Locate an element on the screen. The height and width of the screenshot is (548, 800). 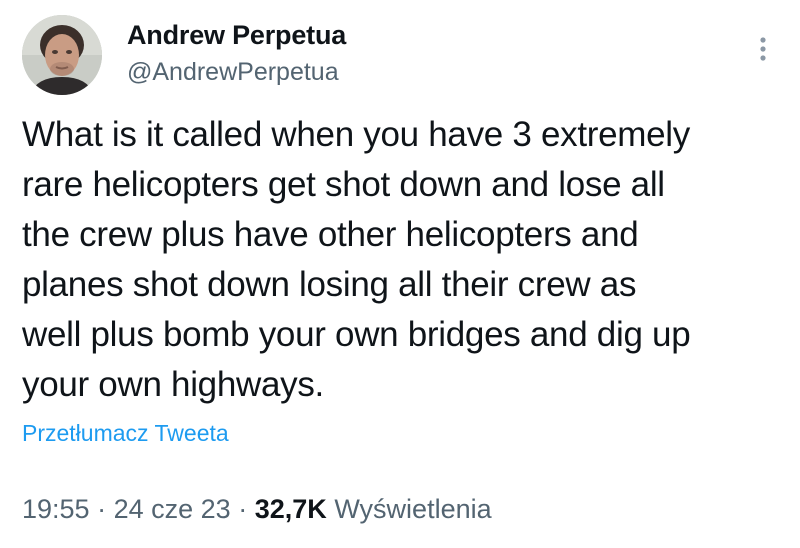
tweet-meta: 19:55 · 24 cze 23 · 32,7K Wyświetlenia is located at coordinates (257, 509).